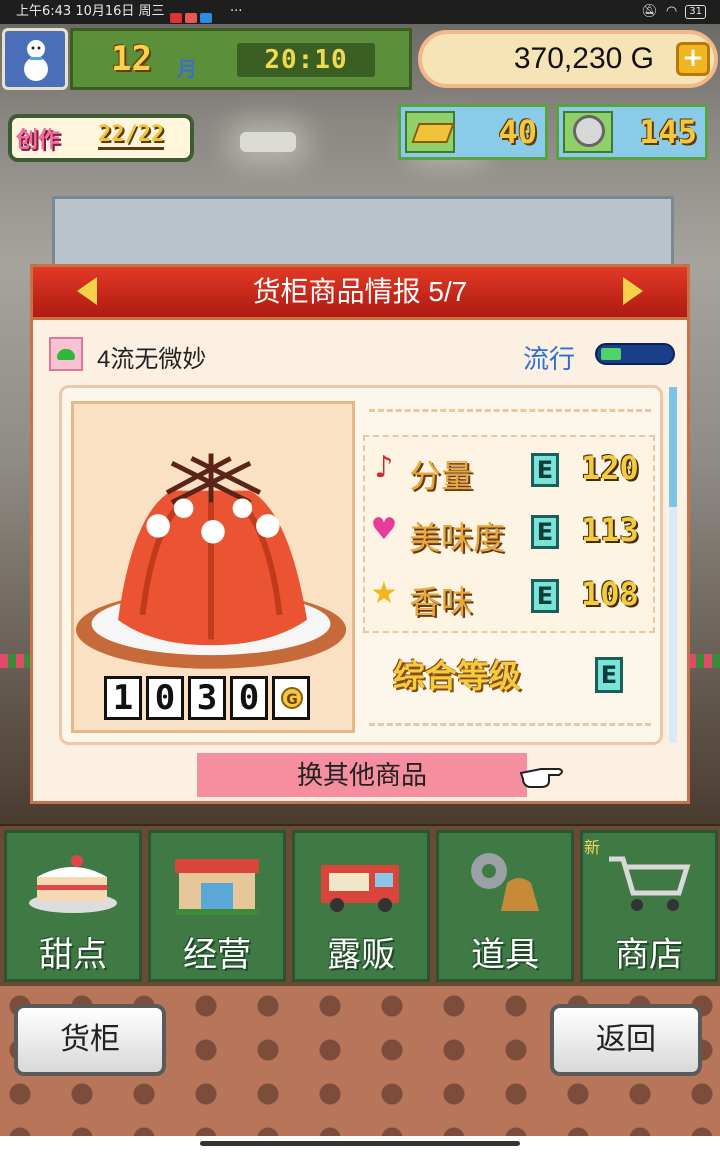 This screenshot has height=1152, width=720. Describe the element at coordinates (611, 354) in the screenshot. I see `trend-meter-fill` at that location.